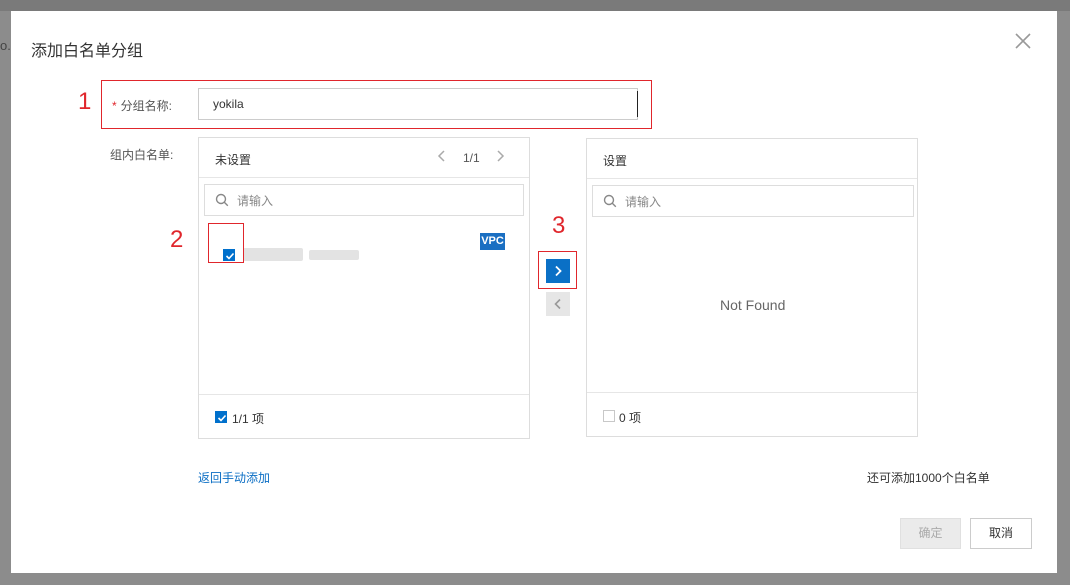 Image resolution: width=1070 pixels, height=585 pixels. I want to click on background-strip, so click(535, 5).